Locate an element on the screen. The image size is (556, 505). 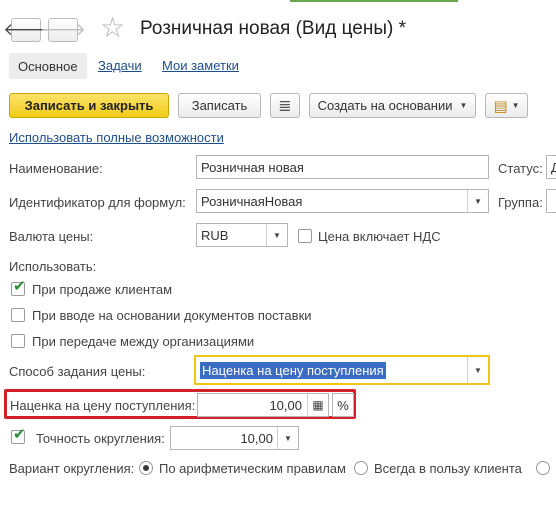
currency-value: RUB is located at coordinates (215, 235).